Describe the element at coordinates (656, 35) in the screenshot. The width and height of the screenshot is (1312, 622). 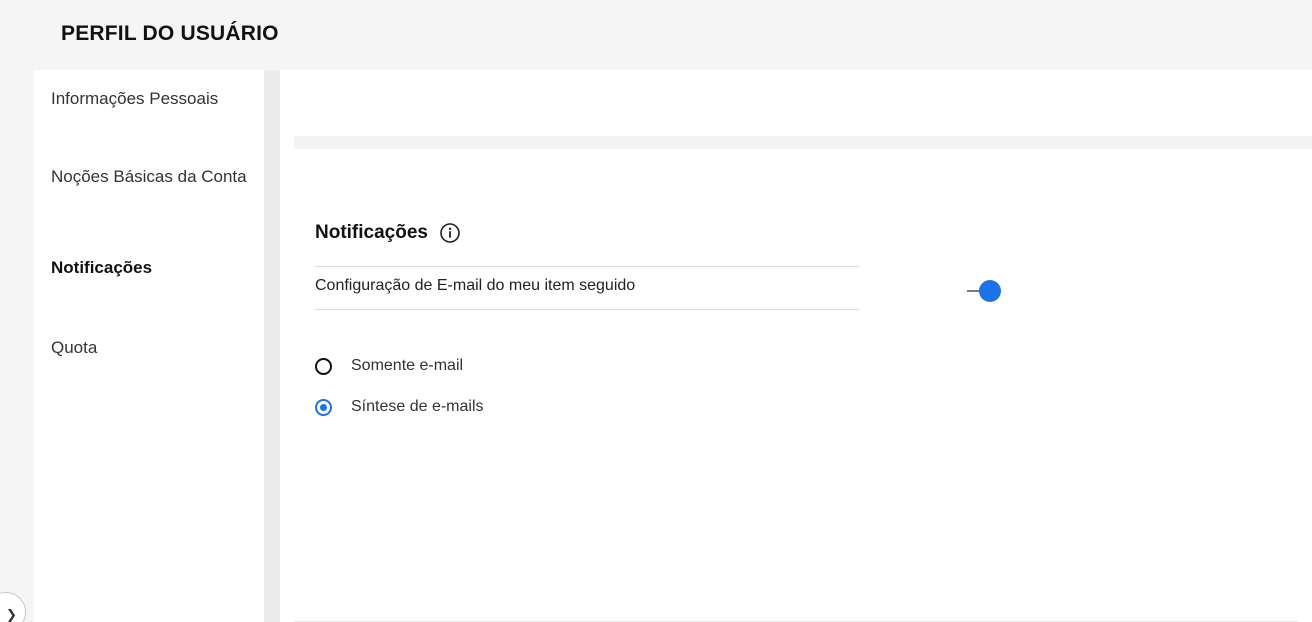
I see `page-header: PERFIL DO USUÁRIO` at that location.